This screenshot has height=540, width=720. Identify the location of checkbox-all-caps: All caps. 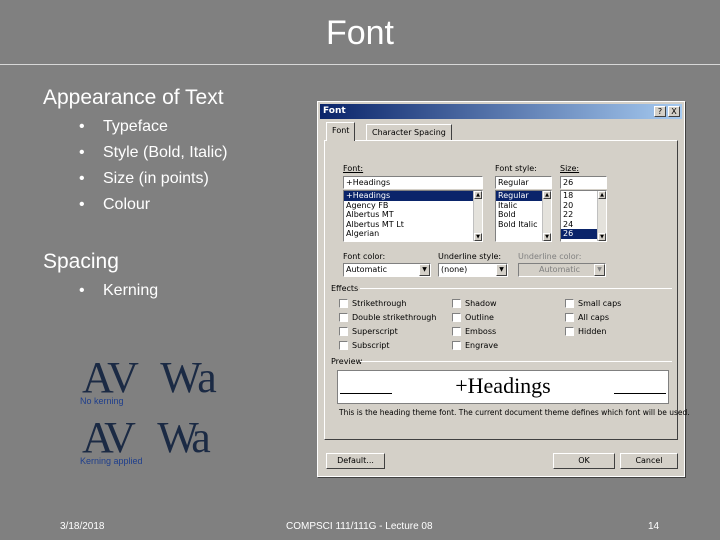
(587, 317).